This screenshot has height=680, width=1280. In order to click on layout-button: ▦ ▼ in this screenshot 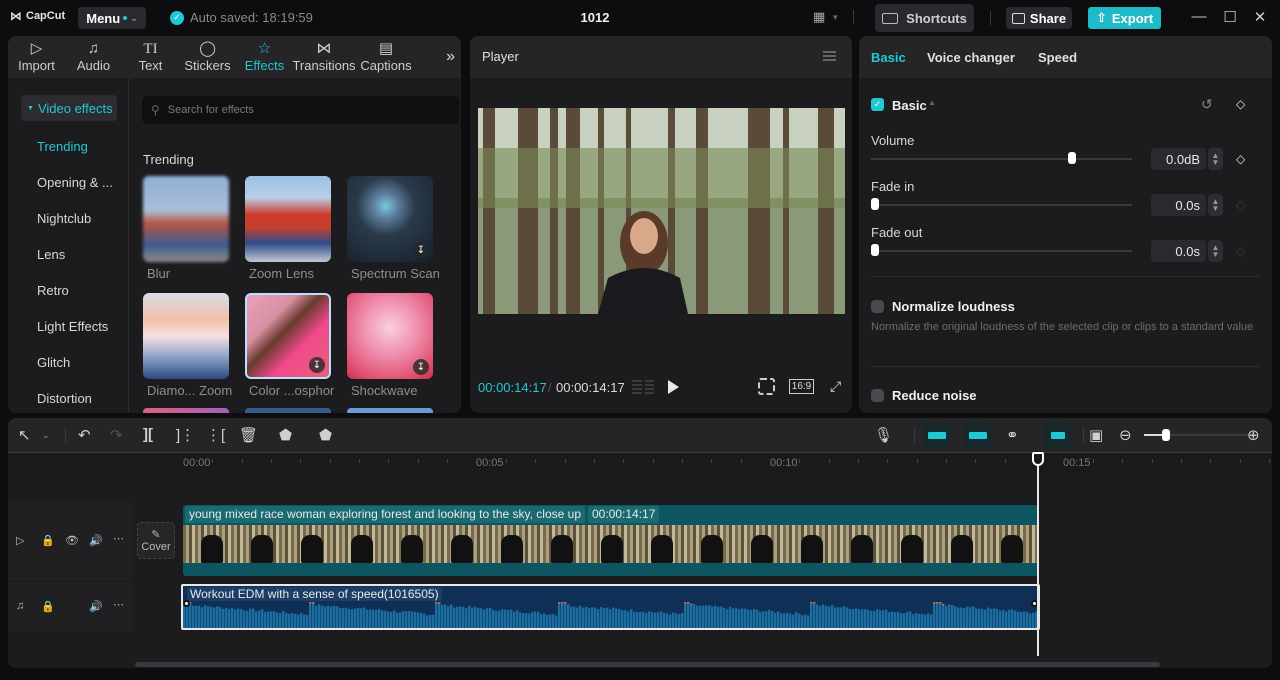, I will do `click(834, 17)`.